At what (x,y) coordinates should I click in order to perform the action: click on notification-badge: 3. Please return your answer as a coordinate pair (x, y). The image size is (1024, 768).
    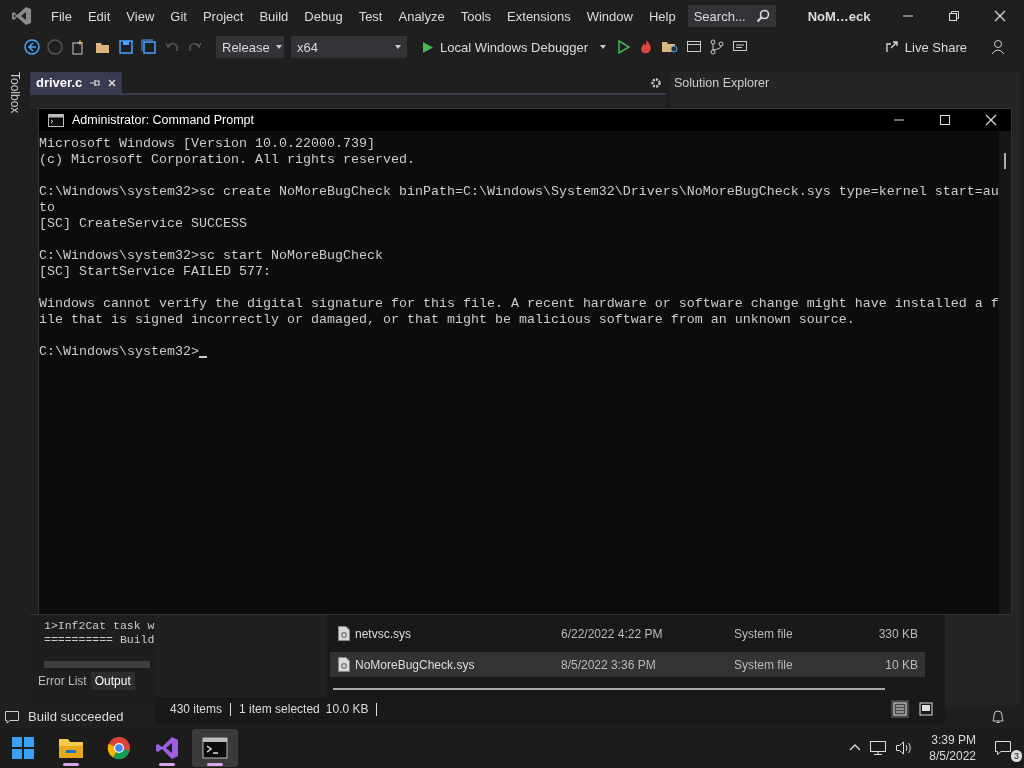
    Looking at the image, I should click on (1016, 756).